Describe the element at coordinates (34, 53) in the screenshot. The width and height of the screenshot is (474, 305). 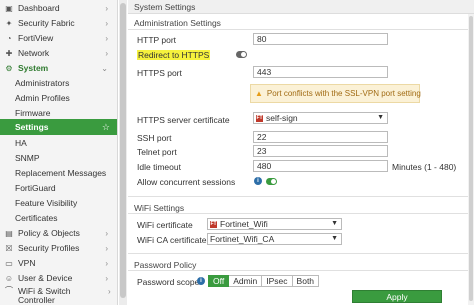
I see `sidebar-item-label: Network` at that location.